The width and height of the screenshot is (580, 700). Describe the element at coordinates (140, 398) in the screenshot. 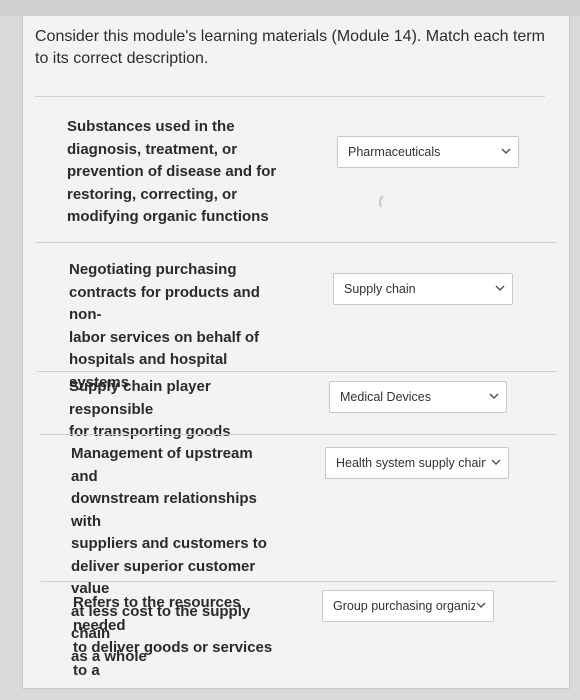

I see `description-line: Supply chain player responsible` at that location.